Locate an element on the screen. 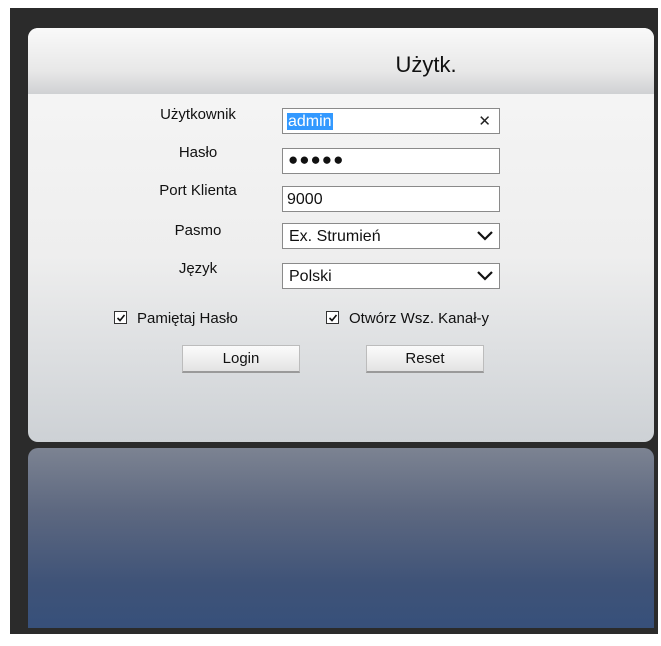  port-label: Port Klienta is located at coordinates (198, 190).